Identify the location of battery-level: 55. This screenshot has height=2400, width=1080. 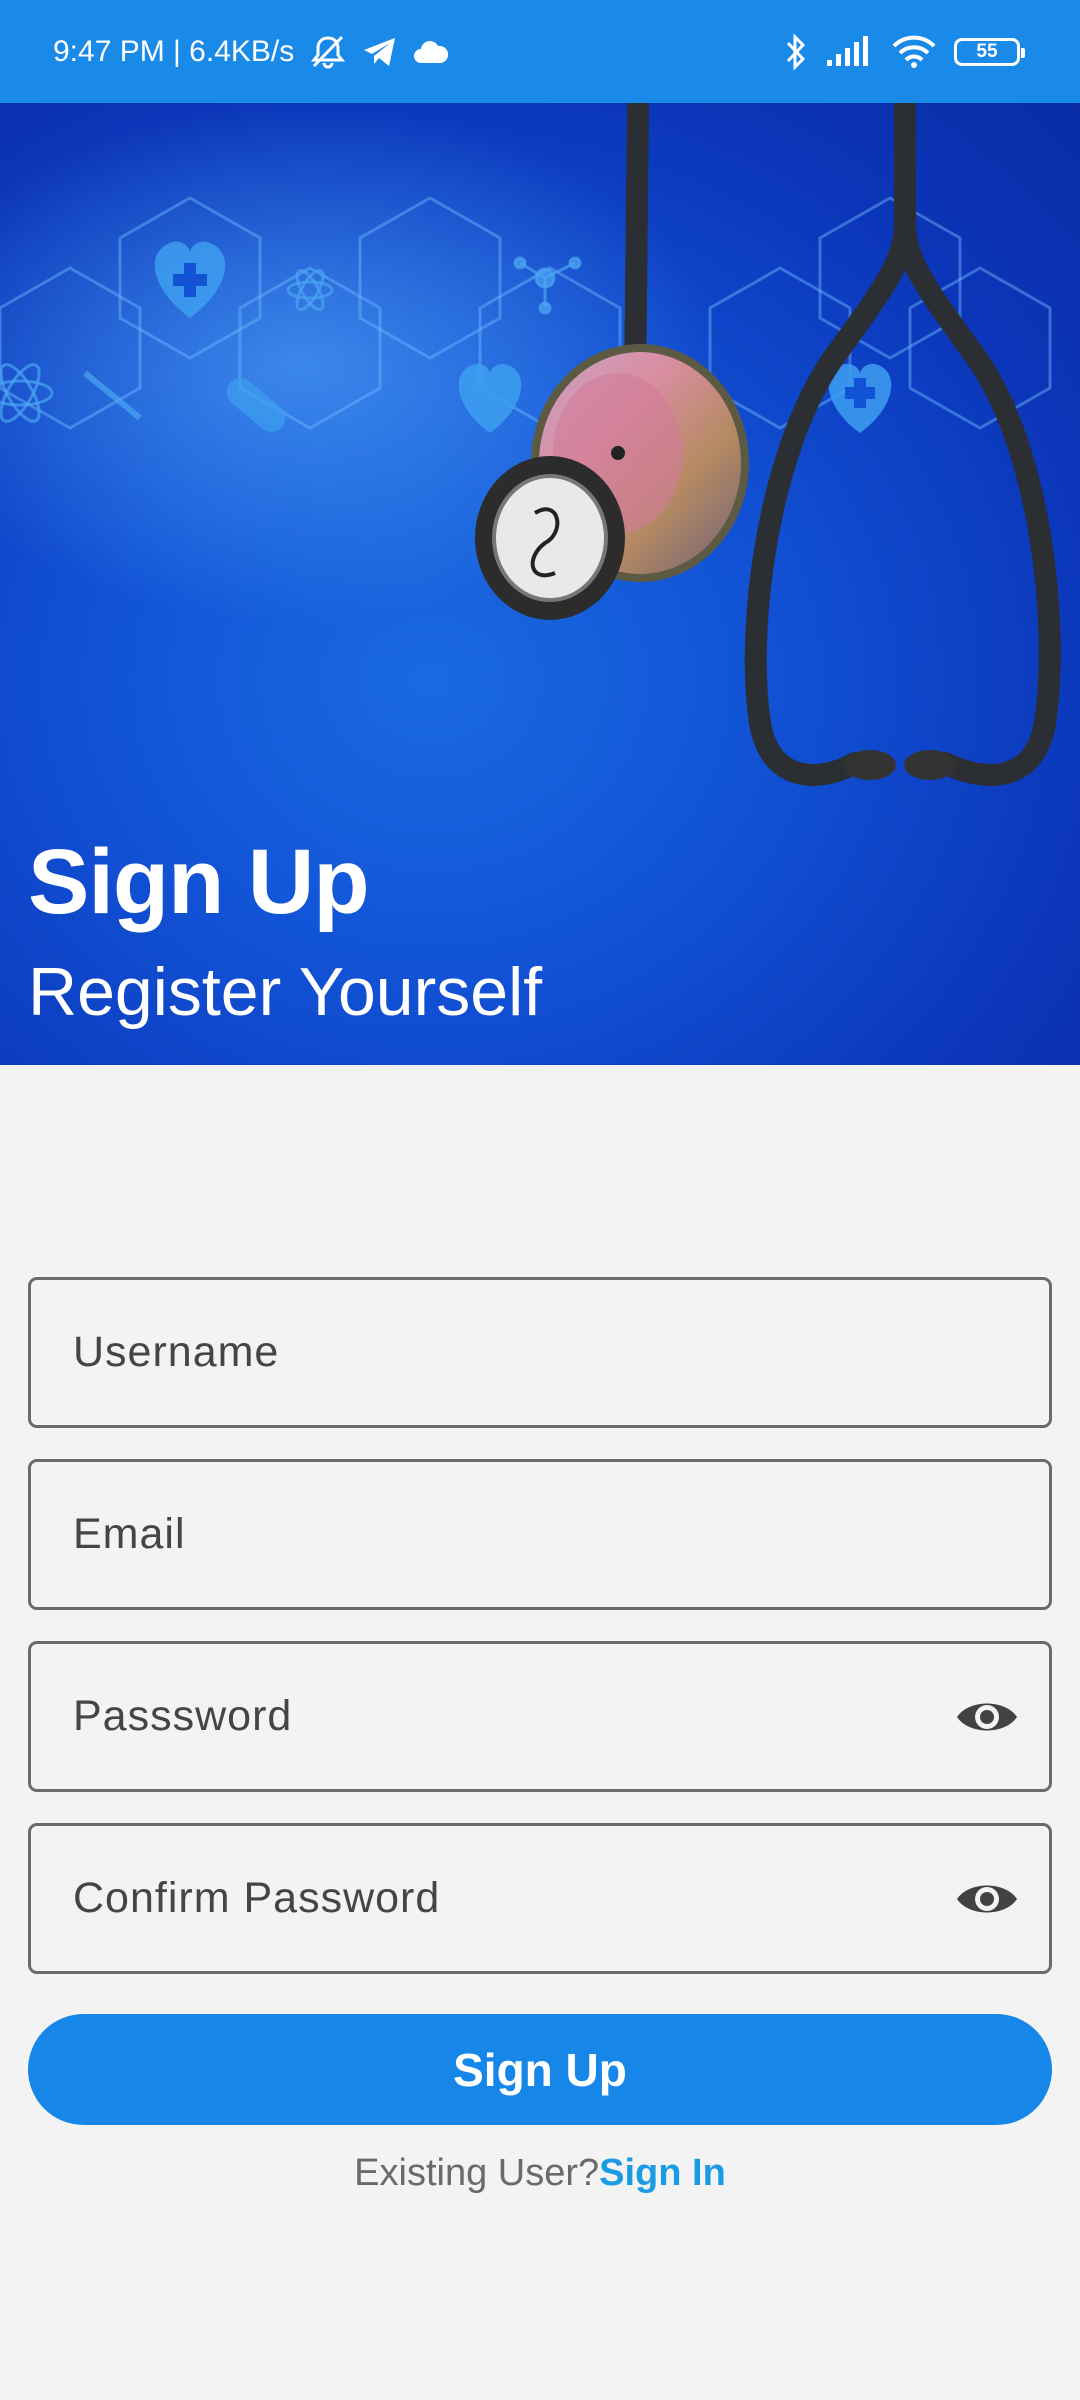
(987, 51).